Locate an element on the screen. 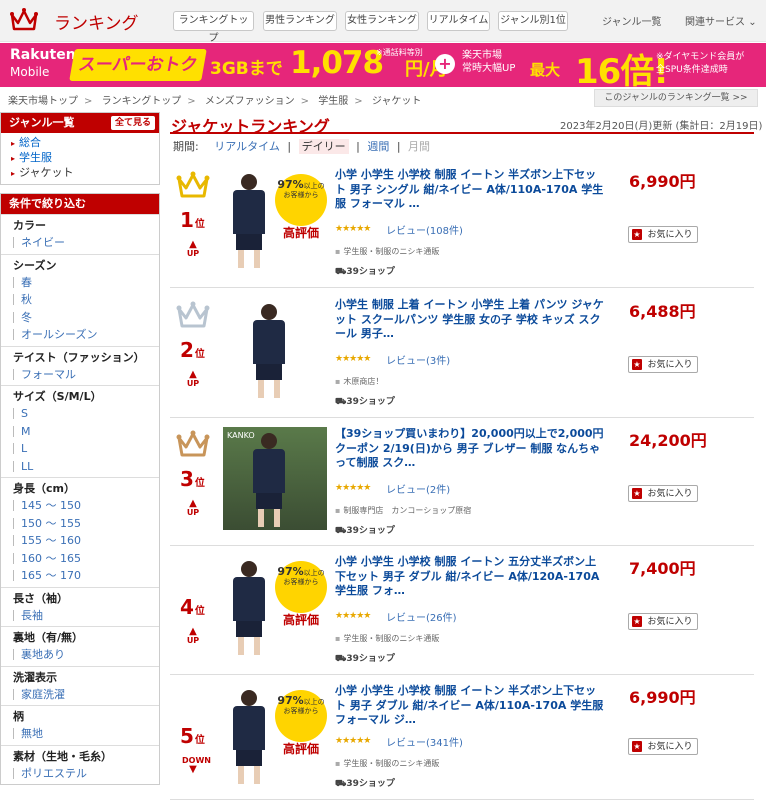 This screenshot has height=800, width=766. trend-up: ▲ UP is located at coordinates (193, 508).